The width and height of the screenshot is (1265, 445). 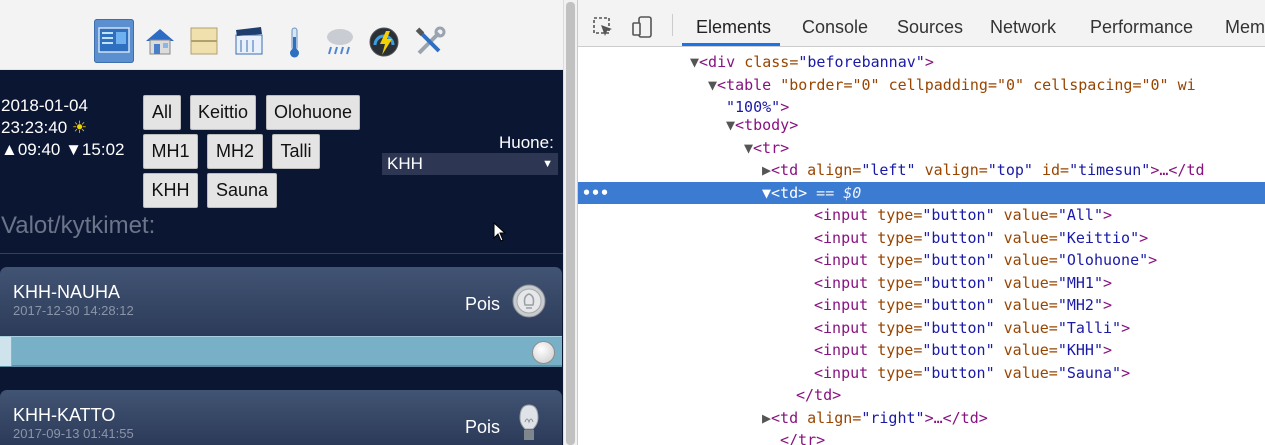 I want to click on tab-network: Network, so click(x=1023, y=27).